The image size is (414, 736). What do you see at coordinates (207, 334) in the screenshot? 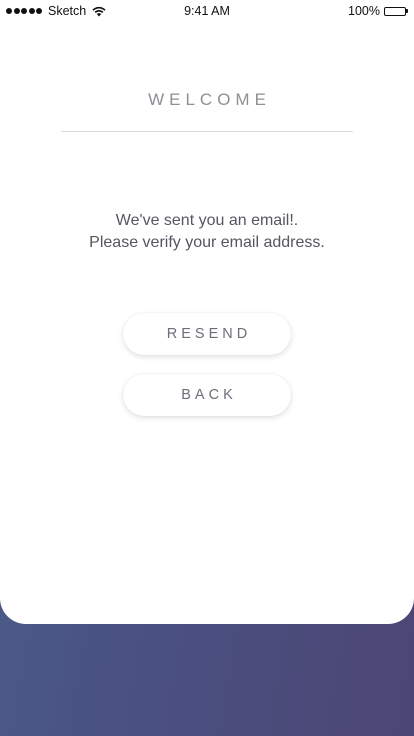
I see `resend-button: RESEND` at bounding box center [207, 334].